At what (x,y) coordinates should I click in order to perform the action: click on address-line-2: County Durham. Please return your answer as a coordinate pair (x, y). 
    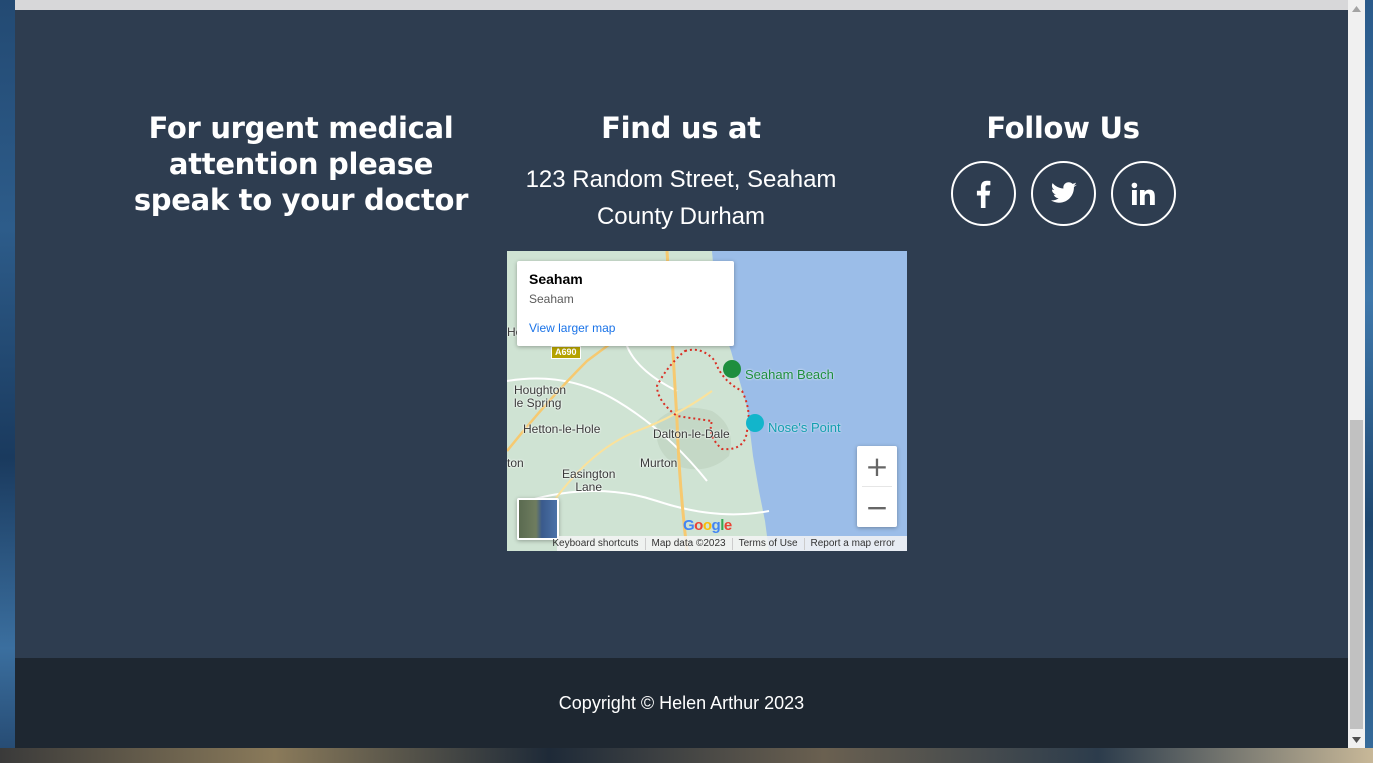
    Looking at the image, I should click on (681, 216).